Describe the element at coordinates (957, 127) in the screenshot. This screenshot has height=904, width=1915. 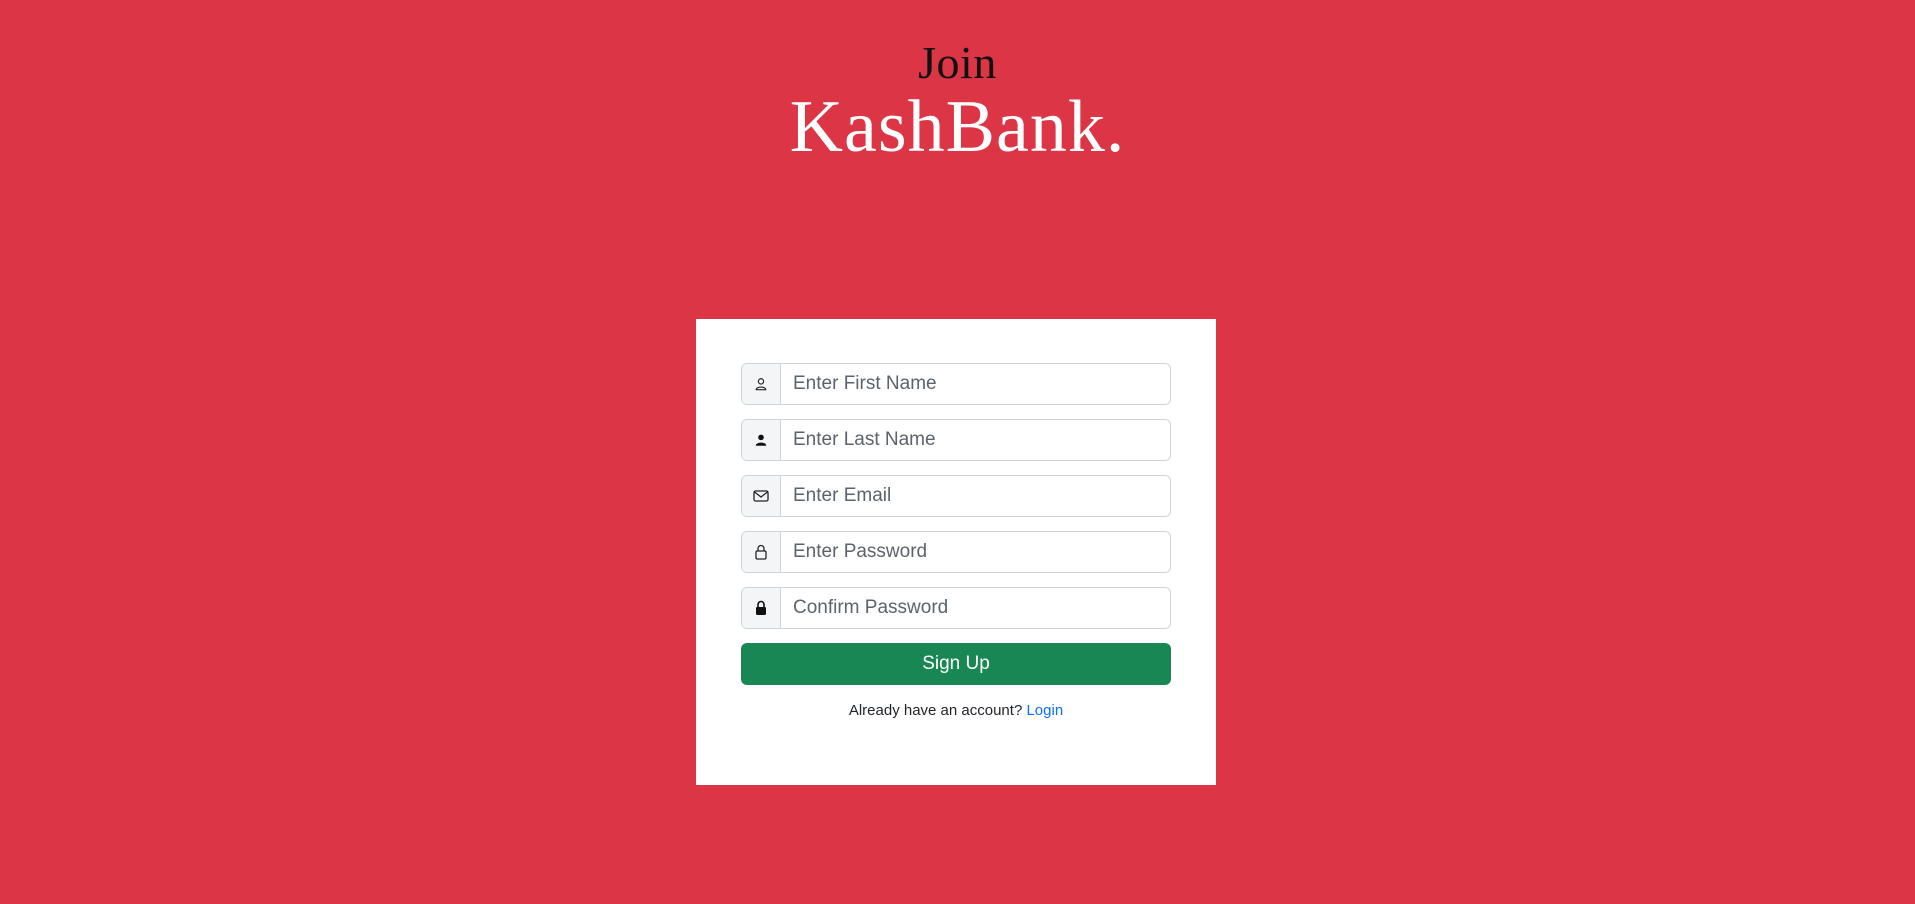
I see `brand-name: KashBank.` at that location.